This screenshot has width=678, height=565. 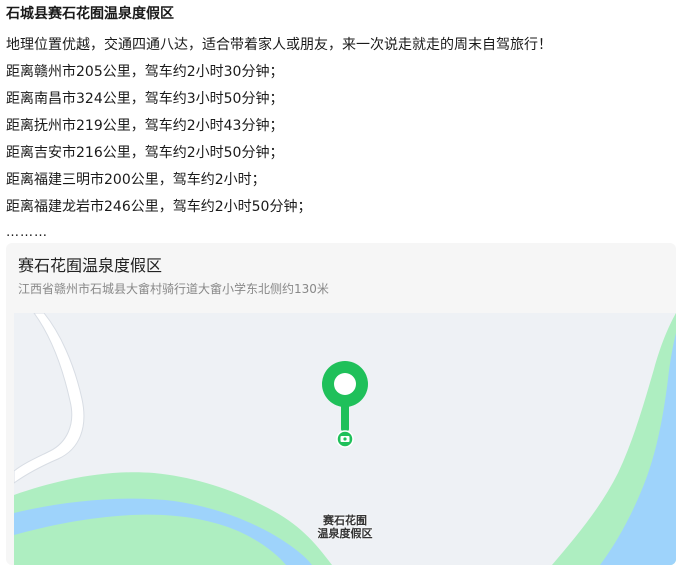 I want to click on distance-line-longyan: 距离福建龙岩市246公里，驾车约2小时50分钟；, so click(x=159, y=207).